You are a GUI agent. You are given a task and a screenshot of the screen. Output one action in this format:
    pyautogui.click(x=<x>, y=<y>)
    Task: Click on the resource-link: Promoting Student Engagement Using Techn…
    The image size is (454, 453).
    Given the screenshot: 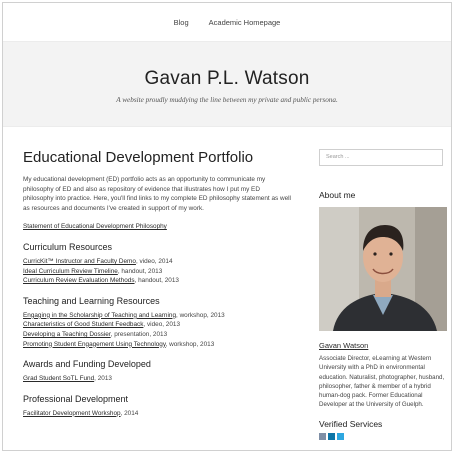 What is the action you would take?
    pyautogui.click(x=94, y=344)
    